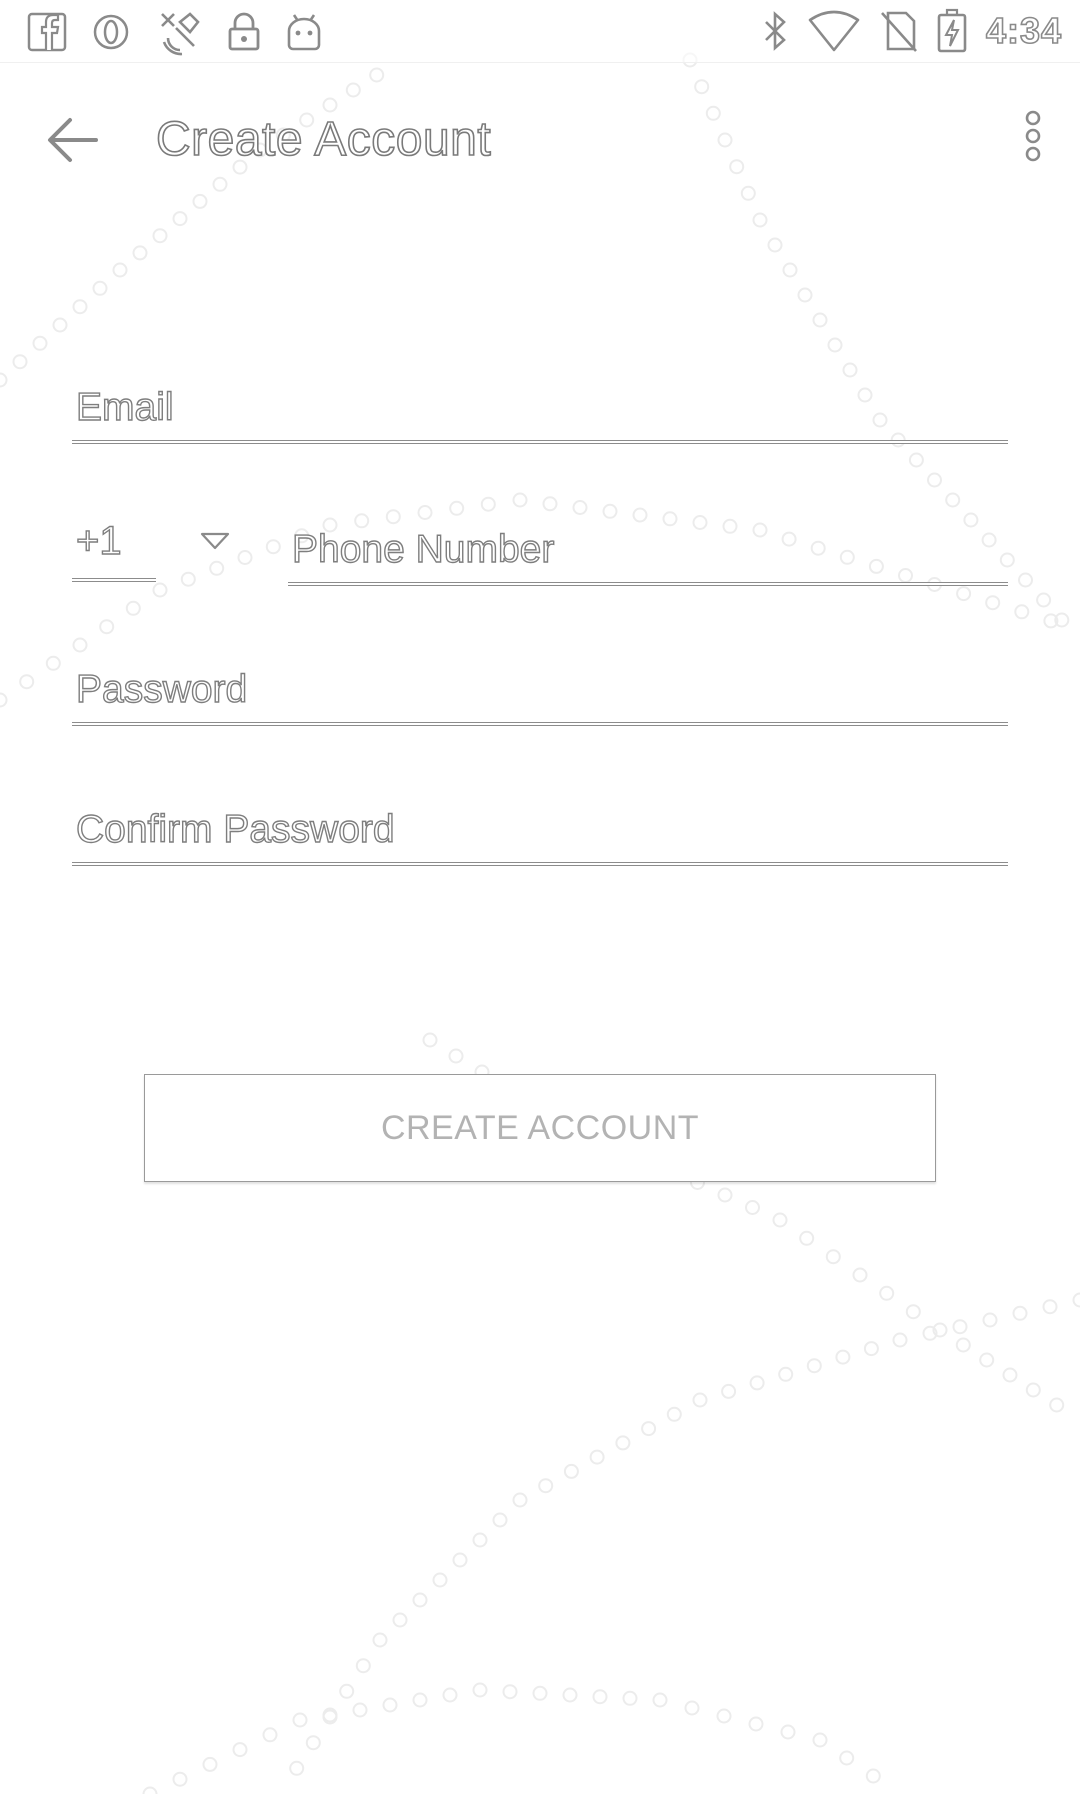 The image size is (1080, 1794). What do you see at coordinates (235, 829) in the screenshot?
I see `confirm-password-field-label: Confirm Password` at bounding box center [235, 829].